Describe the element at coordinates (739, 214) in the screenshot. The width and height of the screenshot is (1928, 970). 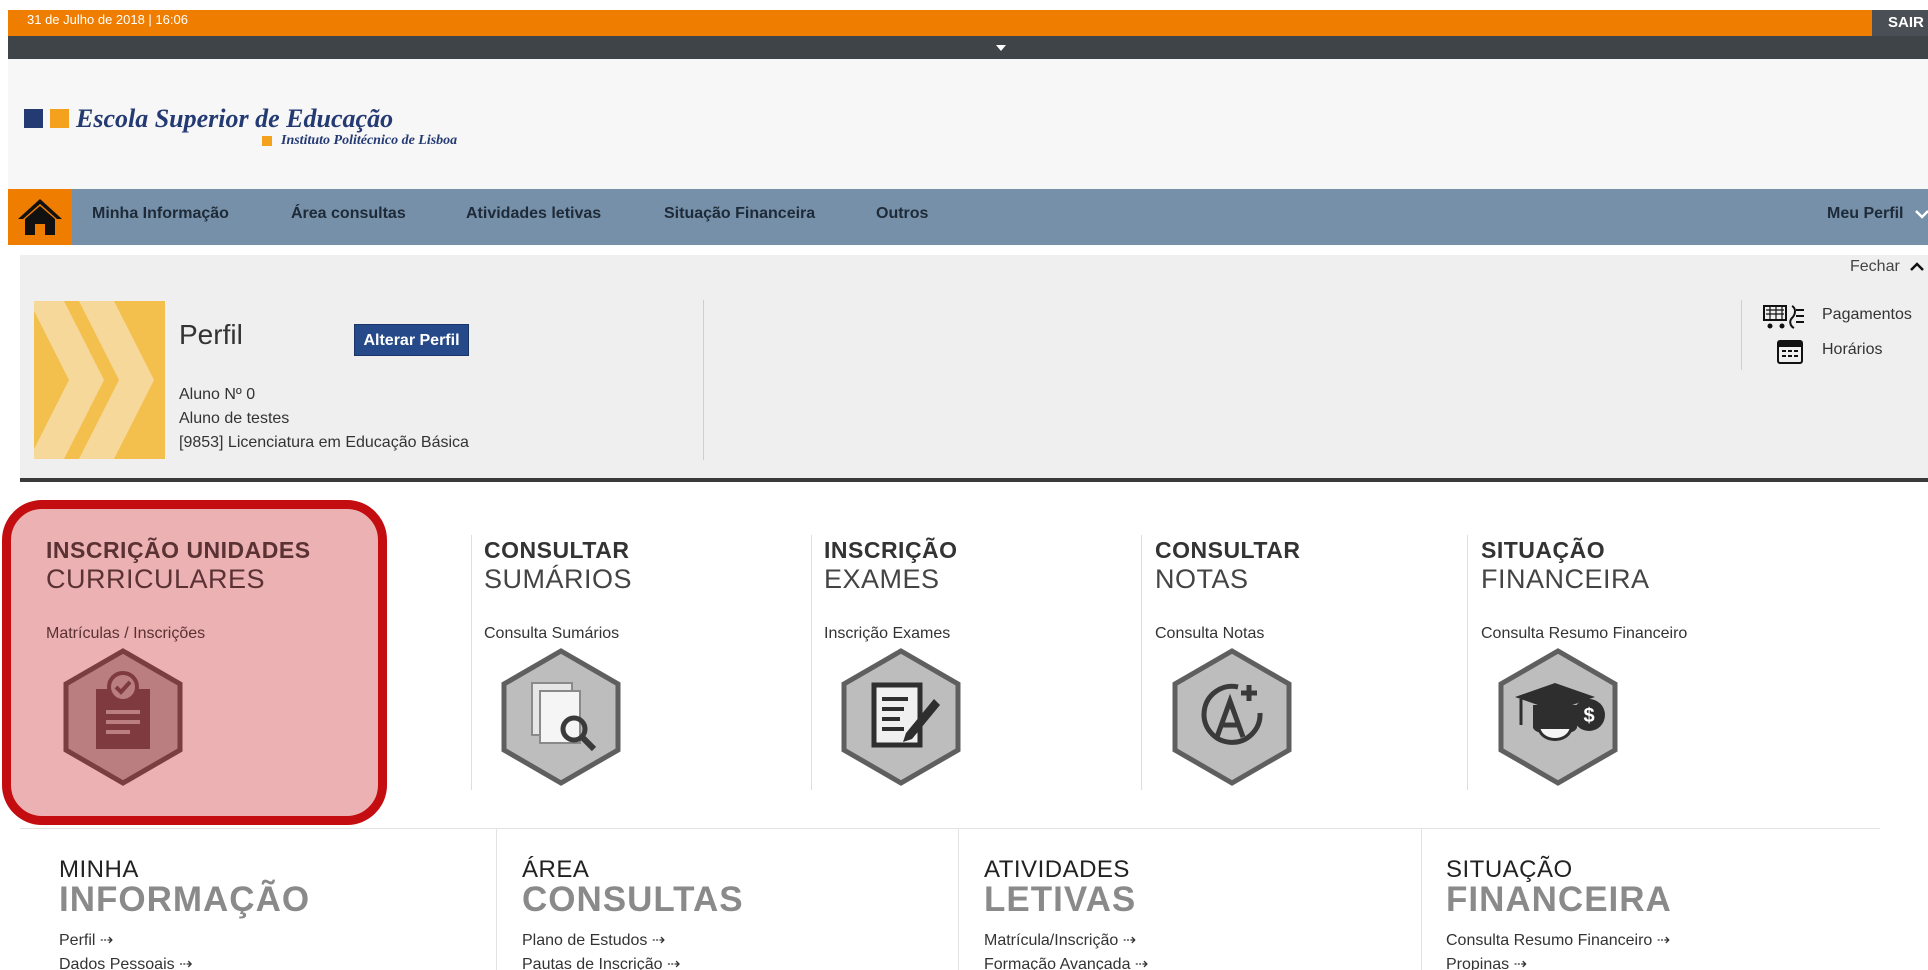
I see `nav-situacao-financeira: Situação Financeira` at that location.